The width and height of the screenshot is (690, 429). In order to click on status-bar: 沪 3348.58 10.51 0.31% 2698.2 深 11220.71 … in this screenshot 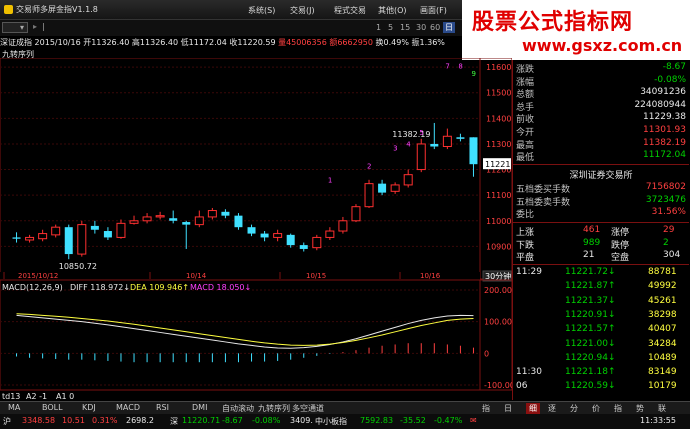, I will do `click(345, 421)`.